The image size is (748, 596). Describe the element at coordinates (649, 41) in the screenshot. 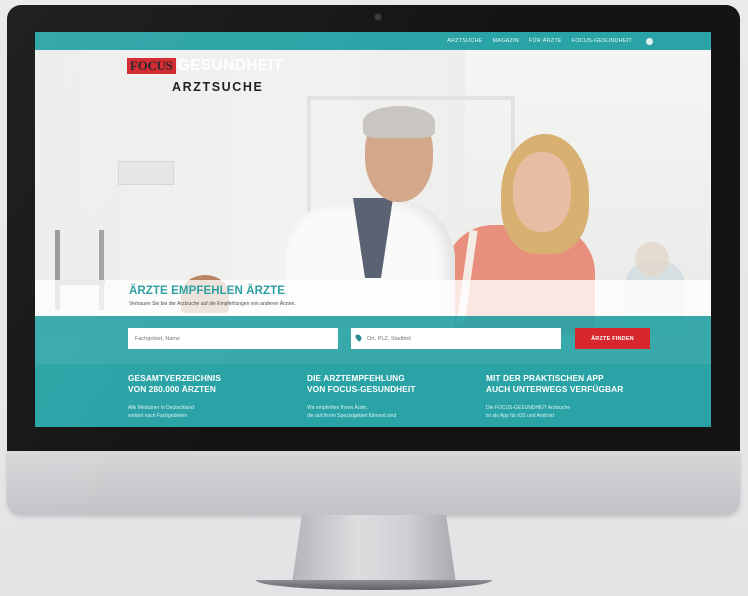

I see `user-icon` at that location.